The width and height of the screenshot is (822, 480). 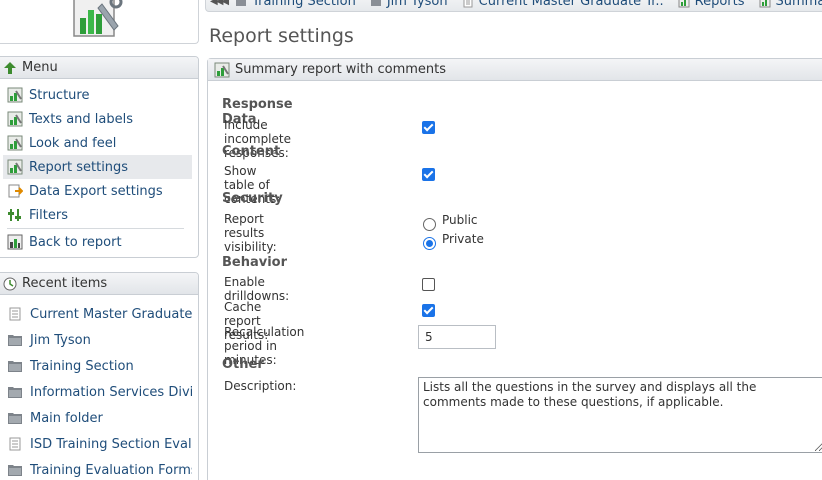 I want to click on report-title: Summary report with comments, so click(x=341, y=69).